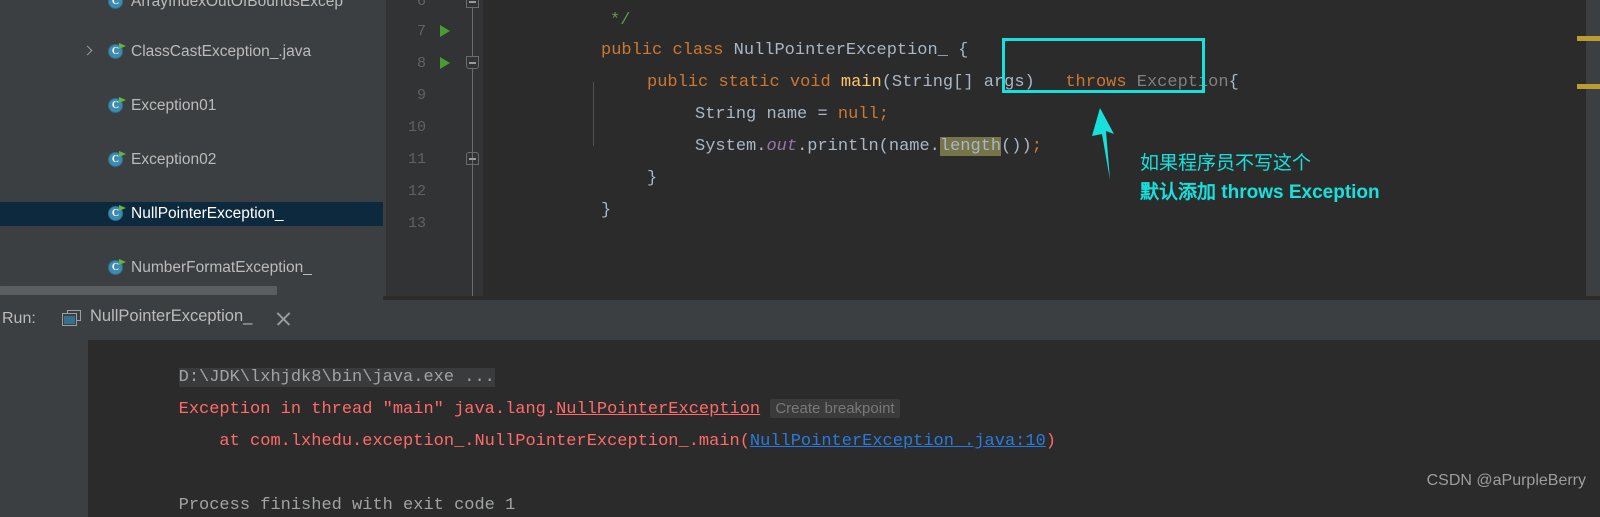  I want to click on editor-marker-gutter, so click(1593, 150).